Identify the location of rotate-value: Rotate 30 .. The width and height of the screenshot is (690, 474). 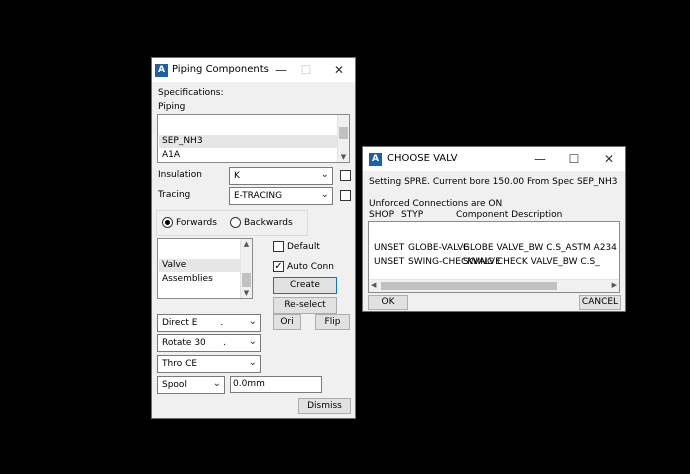
(194, 343).